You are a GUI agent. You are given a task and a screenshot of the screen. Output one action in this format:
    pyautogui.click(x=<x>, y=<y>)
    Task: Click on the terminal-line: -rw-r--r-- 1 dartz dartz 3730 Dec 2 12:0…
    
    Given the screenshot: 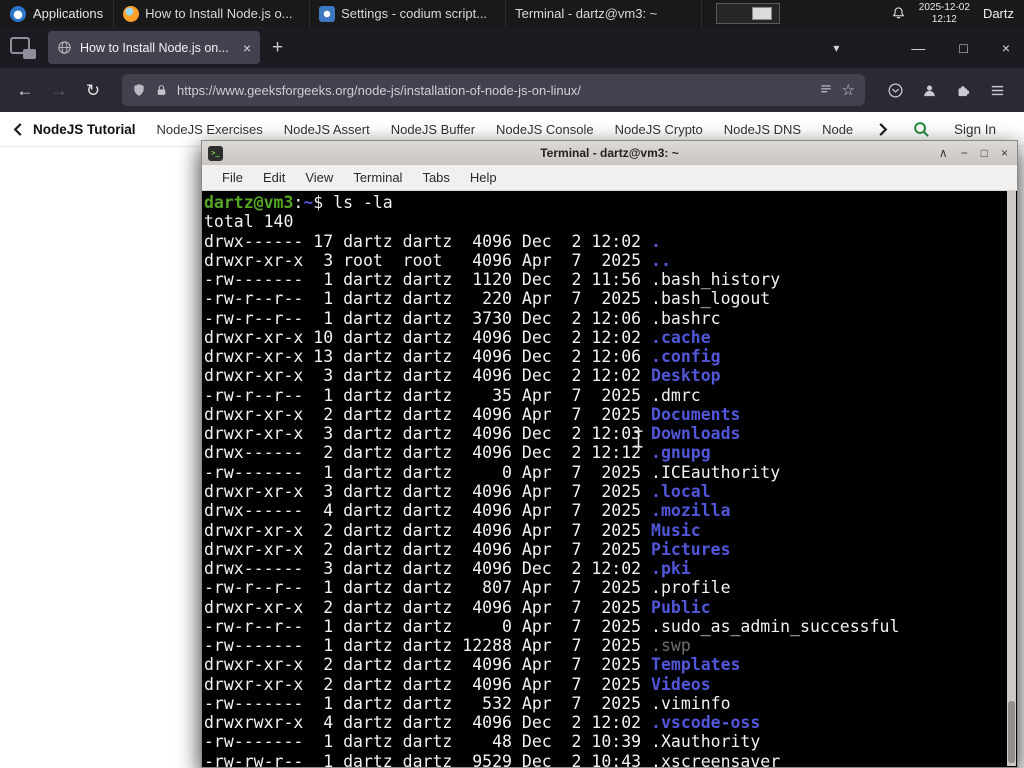 What is the action you would take?
    pyautogui.click(x=462, y=318)
    